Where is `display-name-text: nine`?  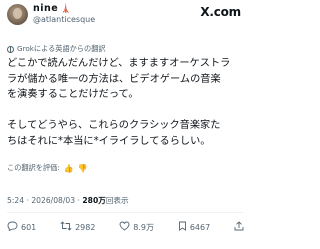 display-name-text: nine is located at coordinates (46, 8).